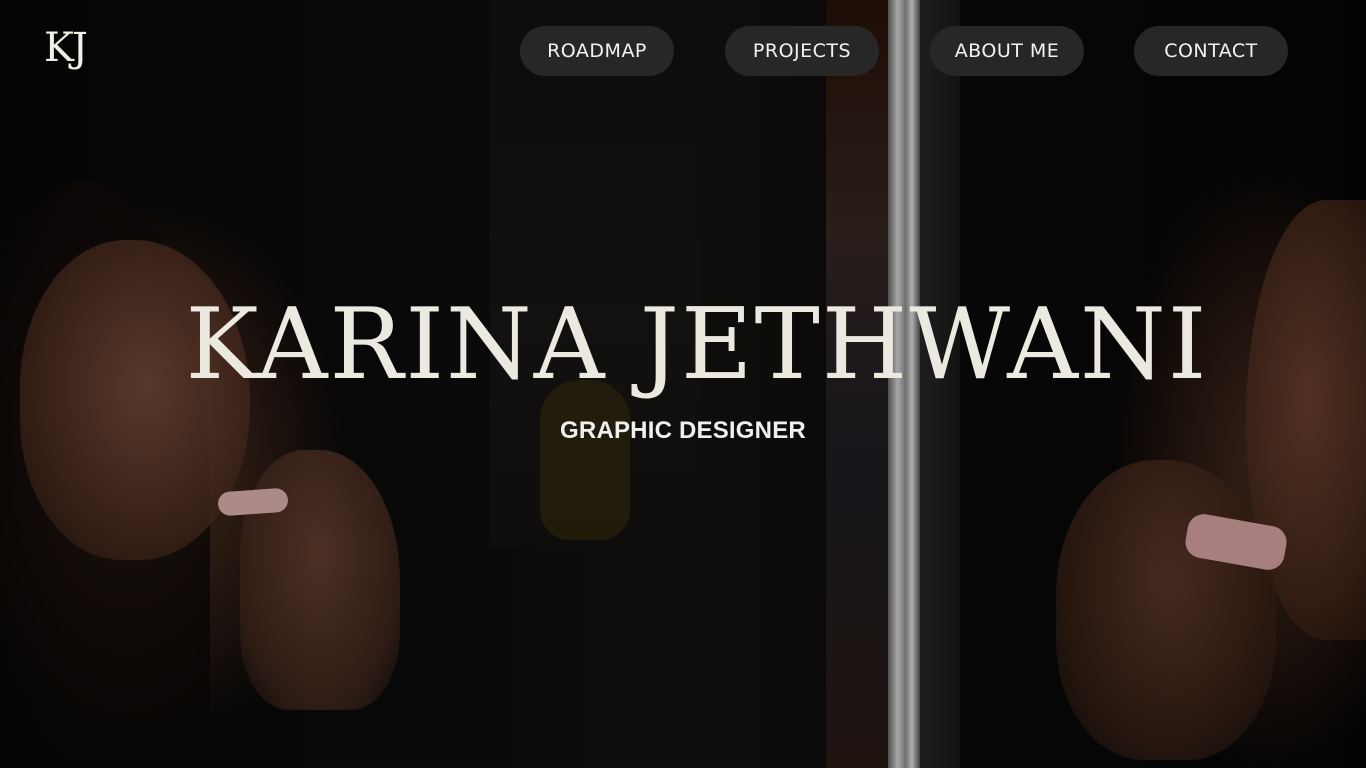  I want to click on nav-projects-button: PROJECTS, so click(802, 51).